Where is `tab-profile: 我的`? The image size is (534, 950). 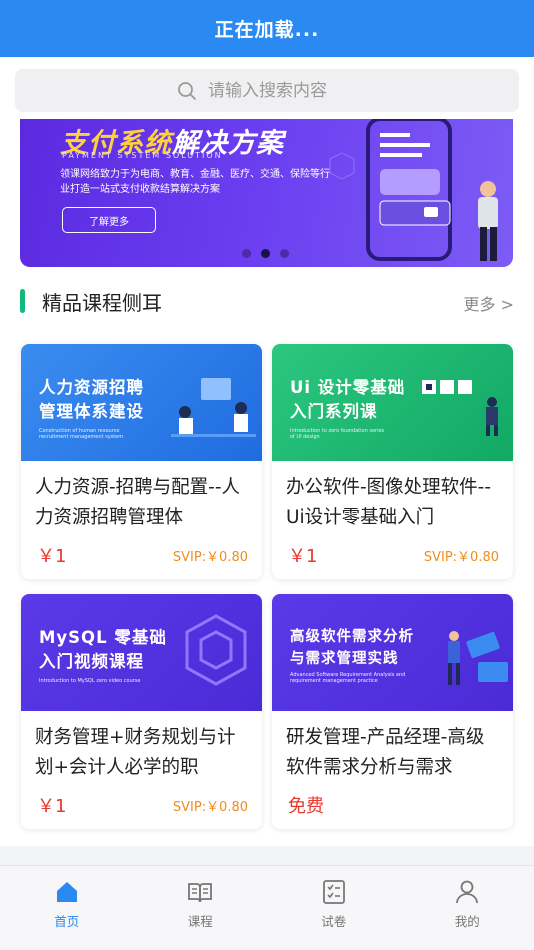 tab-profile: 我的 is located at coordinates (467, 908).